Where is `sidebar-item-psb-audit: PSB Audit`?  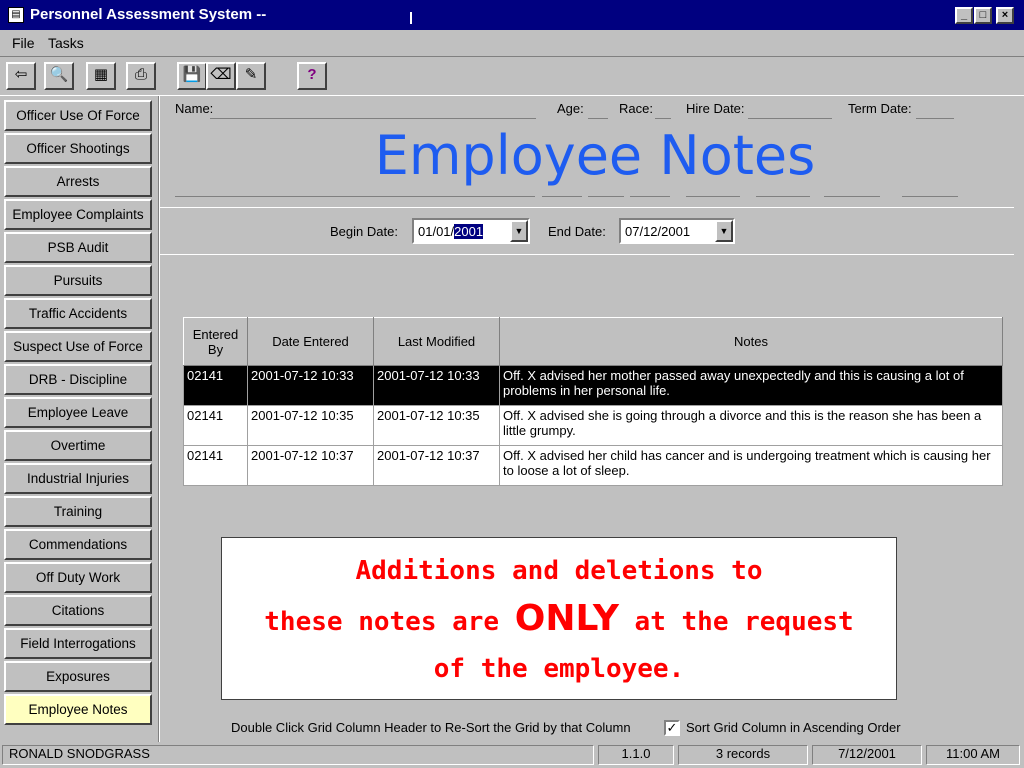 sidebar-item-psb-audit: PSB Audit is located at coordinates (78, 247).